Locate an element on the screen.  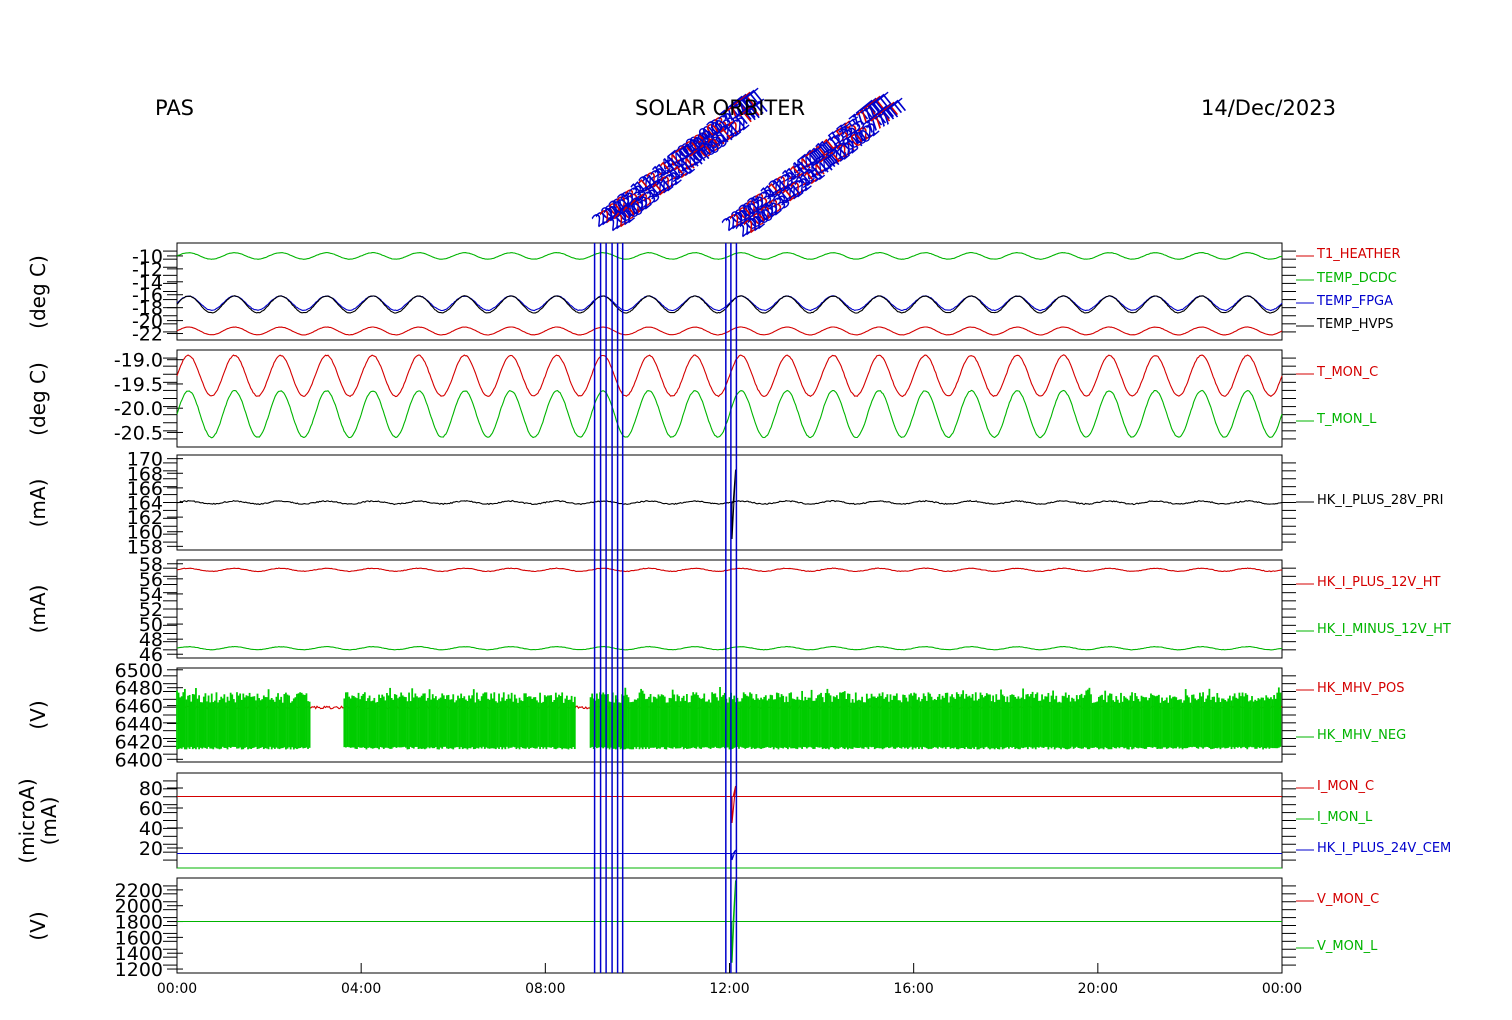
legend-hk_i_minus_12v_ht: HK_I_MINUS_12V_HT is located at coordinates (1384, 629).